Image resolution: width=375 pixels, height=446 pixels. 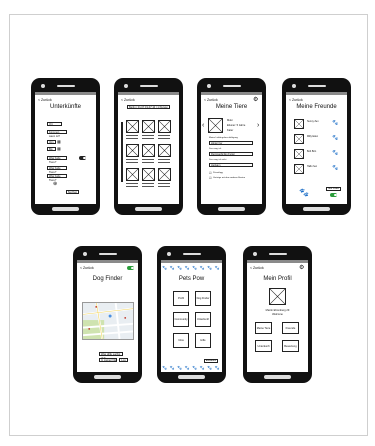 What do you see at coordinates (218, 160) in the screenshot?
I see `field-label: Das mag ich nicht` at bounding box center [218, 160].